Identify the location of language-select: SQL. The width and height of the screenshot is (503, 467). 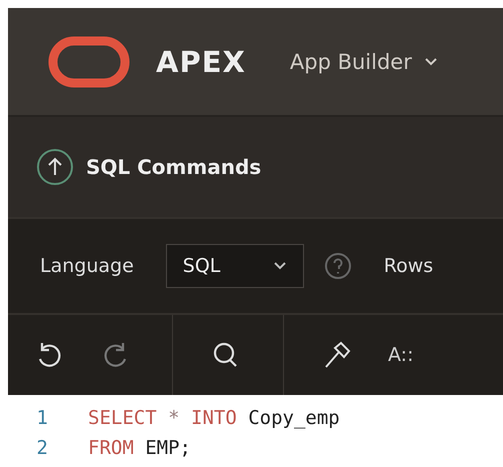
(235, 266).